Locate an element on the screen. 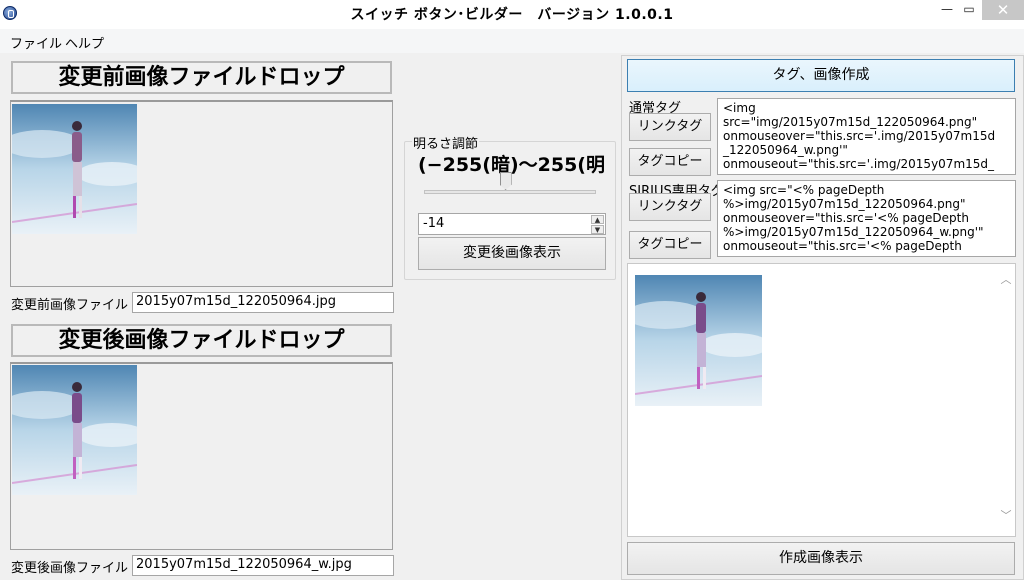 The height and width of the screenshot is (580, 1024). menu-help: ヘルプ is located at coordinates (84, 42).